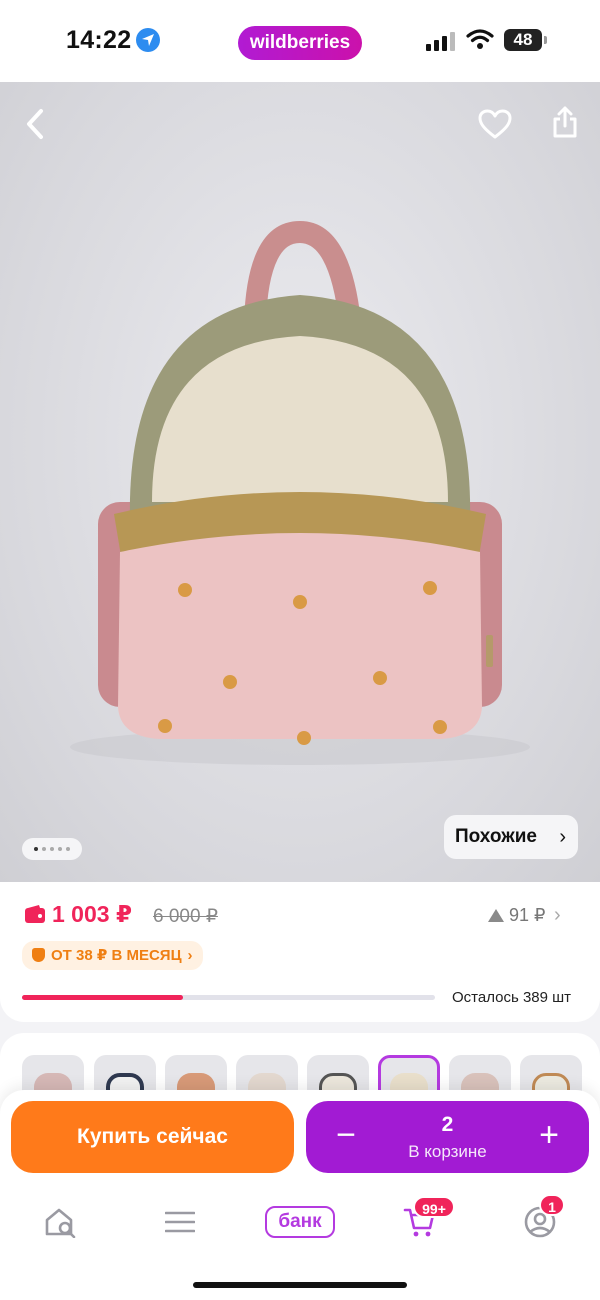 This screenshot has height=1300, width=600. I want to click on increase-quantity-button: +, so click(549, 1137).